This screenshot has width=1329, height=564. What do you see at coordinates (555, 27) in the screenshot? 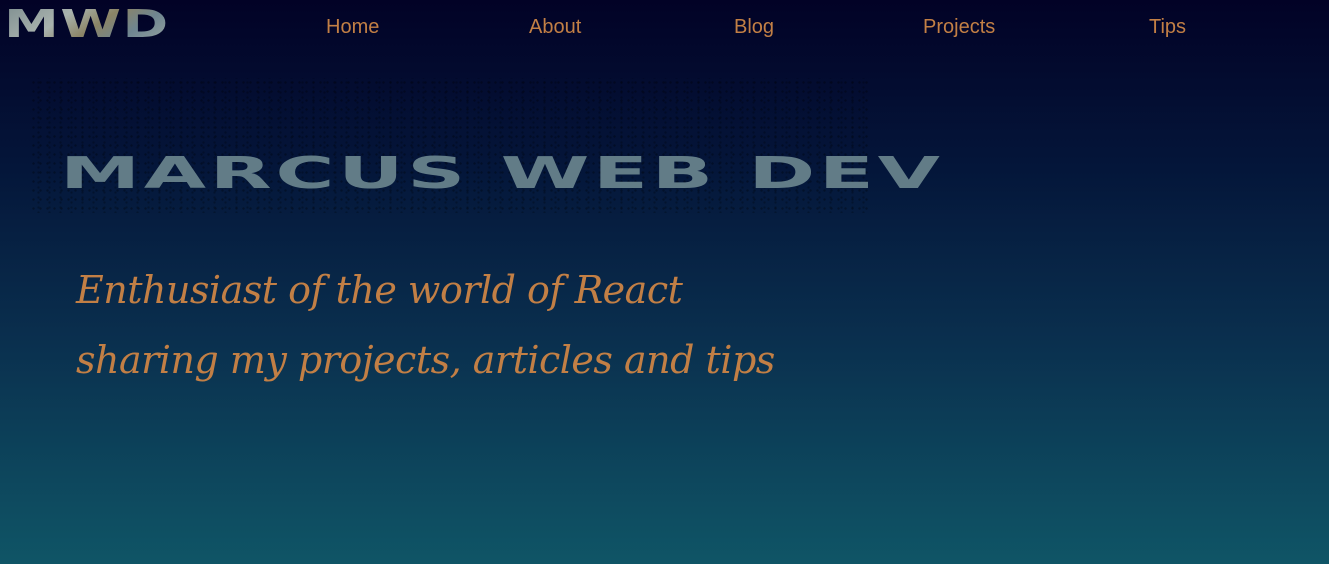
I see `nav-about: About` at bounding box center [555, 27].